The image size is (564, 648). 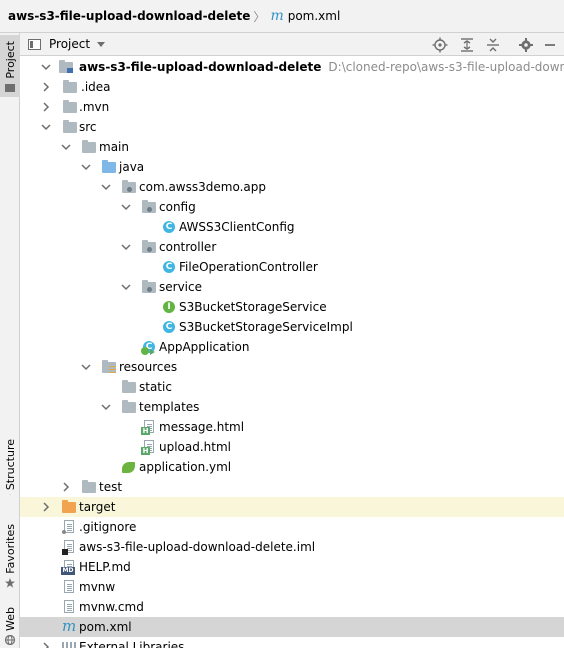 What do you see at coordinates (10, 639) in the screenshot?
I see `globe-icon` at bounding box center [10, 639].